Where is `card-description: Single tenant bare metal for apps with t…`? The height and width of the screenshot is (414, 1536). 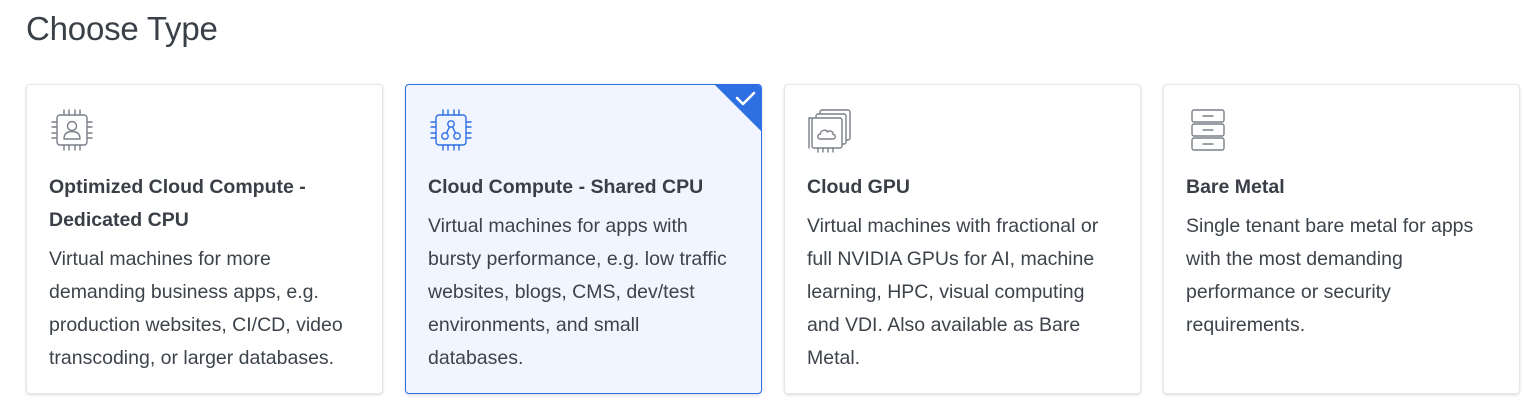
card-description: Single tenant bare metal for apps with t… is located at coordinates (1330, 275).